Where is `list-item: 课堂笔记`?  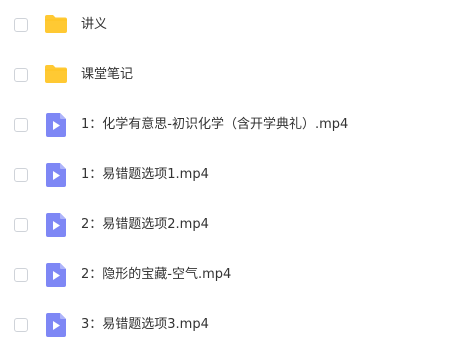
list-item: 课堂笔记 is located at coordinates (234, 75).